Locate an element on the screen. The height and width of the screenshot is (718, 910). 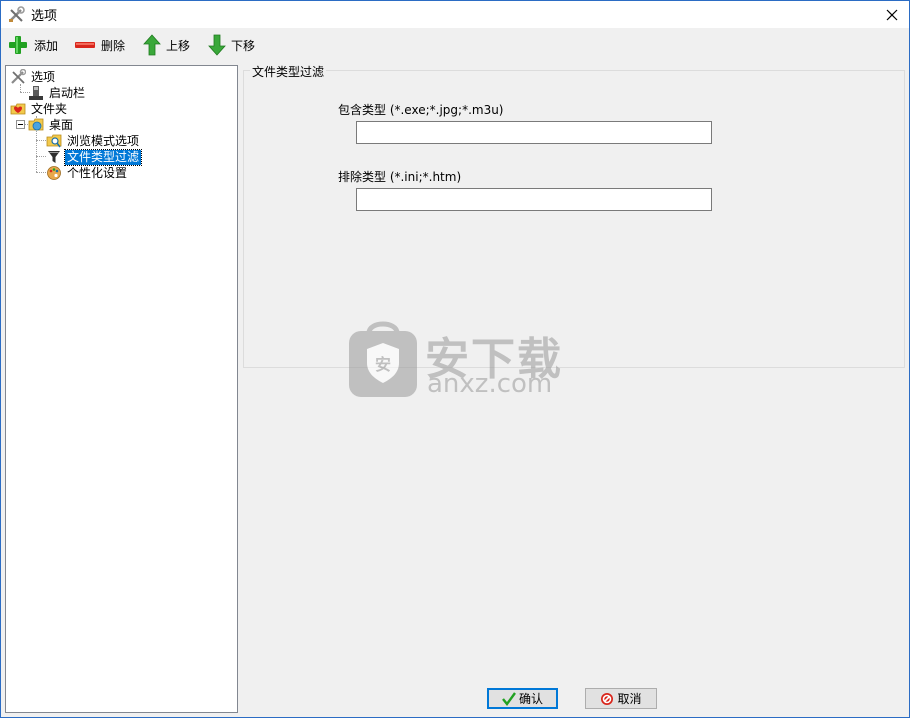
tree-item-browse-mode: 浏览模式选项 is located at coordinates (93, 141).